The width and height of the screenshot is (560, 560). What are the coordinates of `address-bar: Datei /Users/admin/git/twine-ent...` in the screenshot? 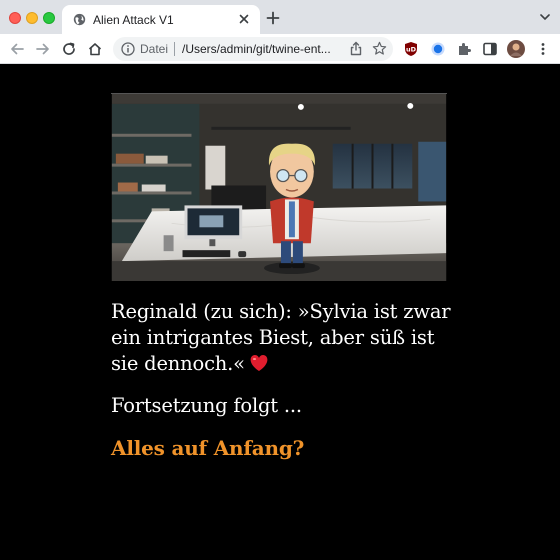 It's located at (253, 49).